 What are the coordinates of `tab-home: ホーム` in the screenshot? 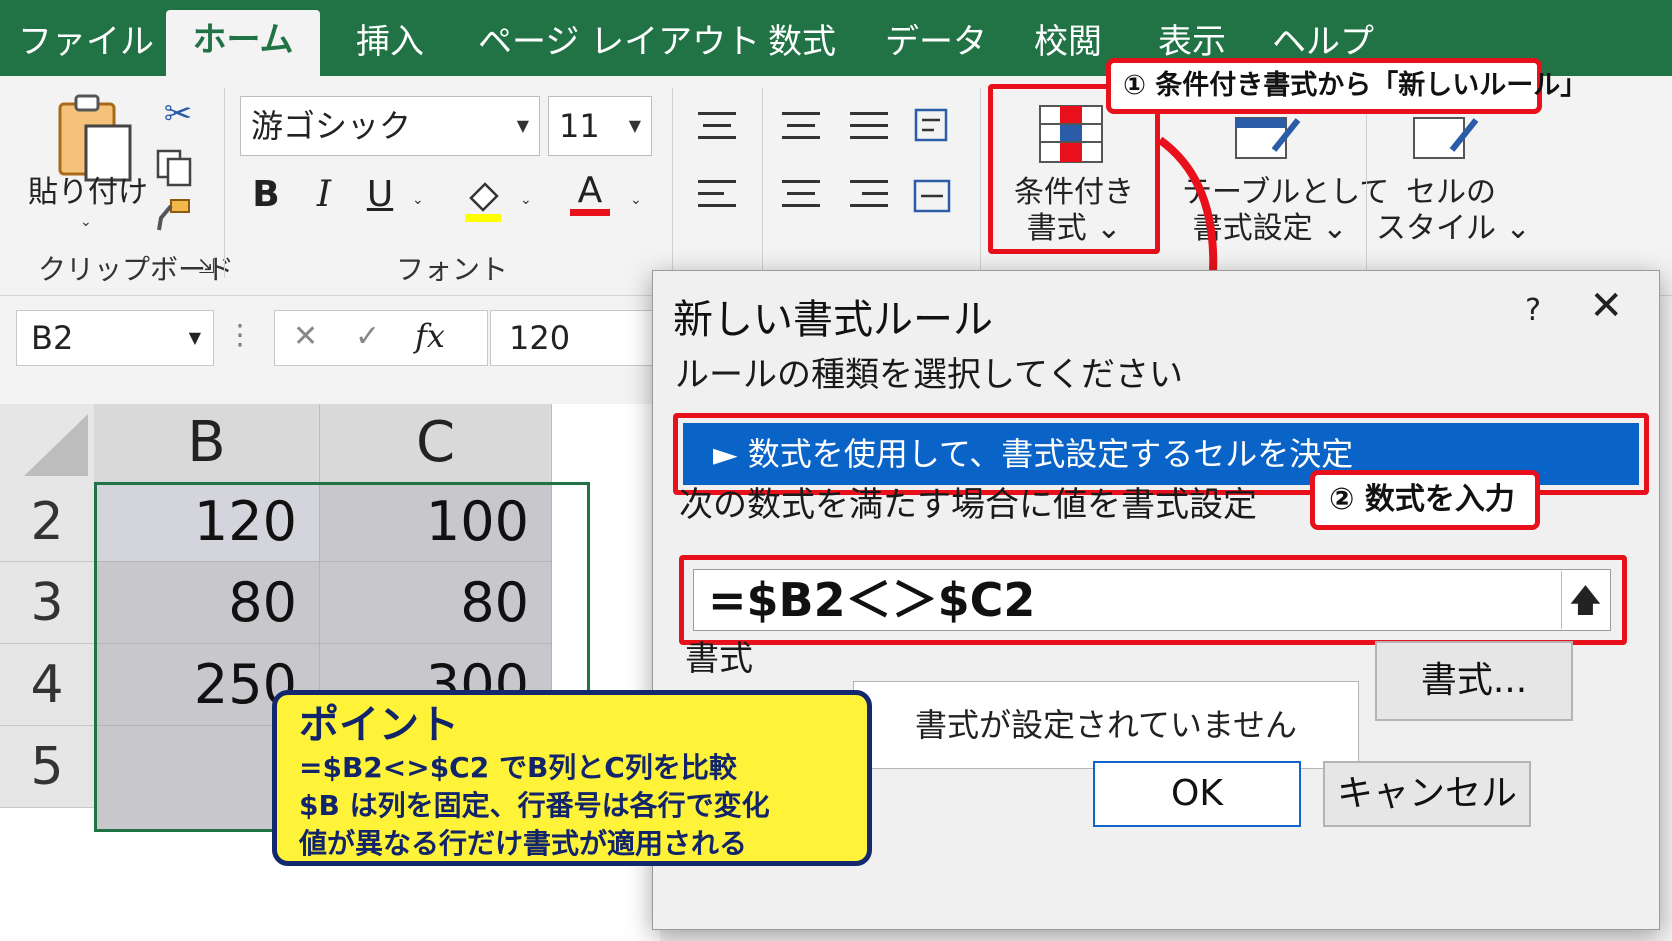 It's located at (243, 43).